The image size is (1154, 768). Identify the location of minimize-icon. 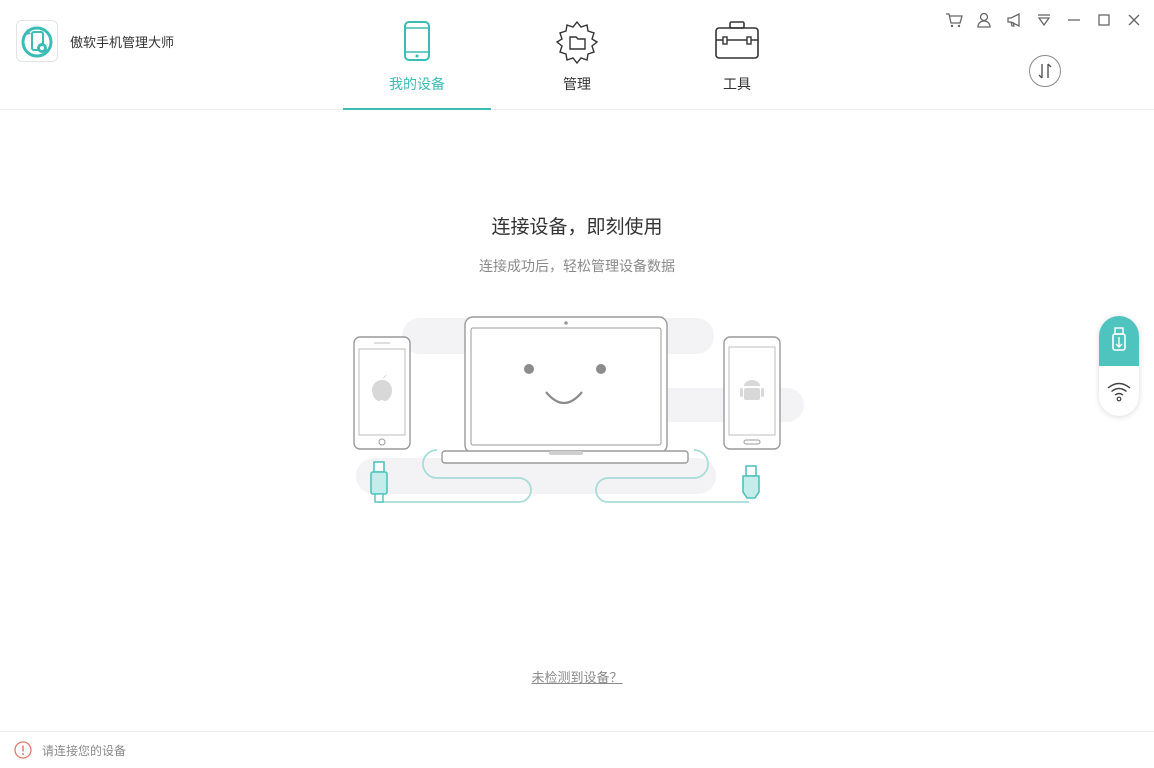
(1074, 20).